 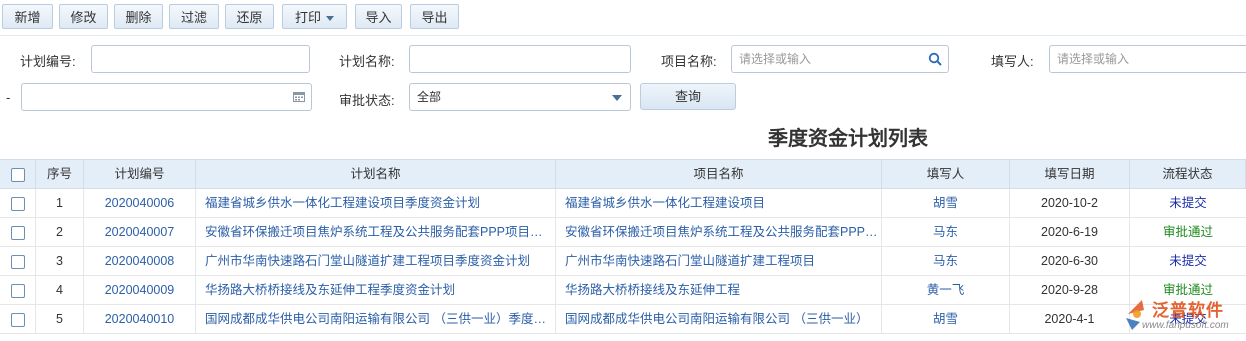 What do you see at coordinates (719, 290) in the screenshot?
I see `row-project-link: 华扬路大桥桥接线及东延伸工程` at bounding box center [719, 290].